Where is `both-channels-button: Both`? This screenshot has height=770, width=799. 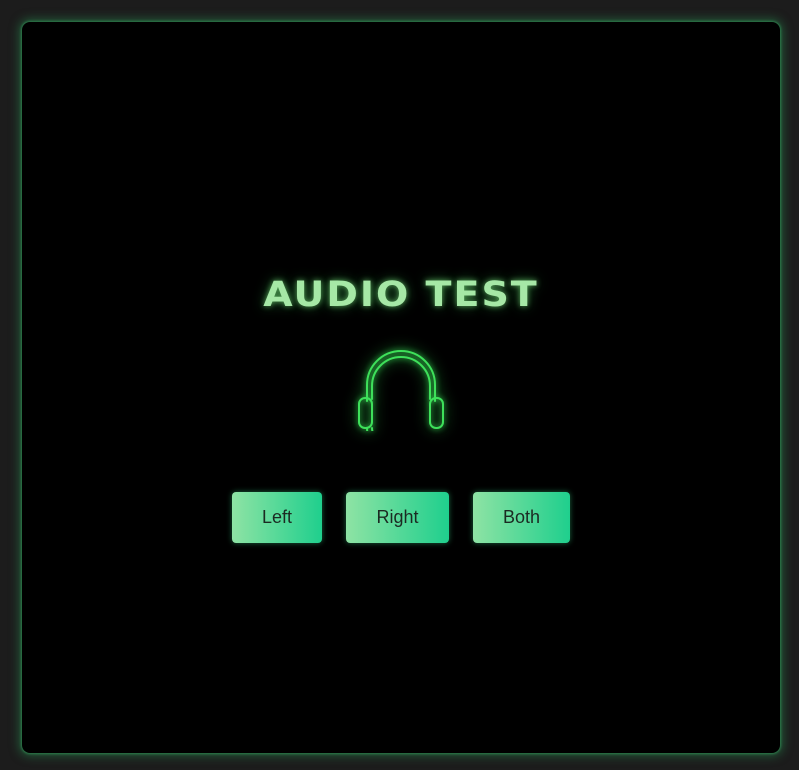
both-channels-button: Both is located at coordinates (521, 517).